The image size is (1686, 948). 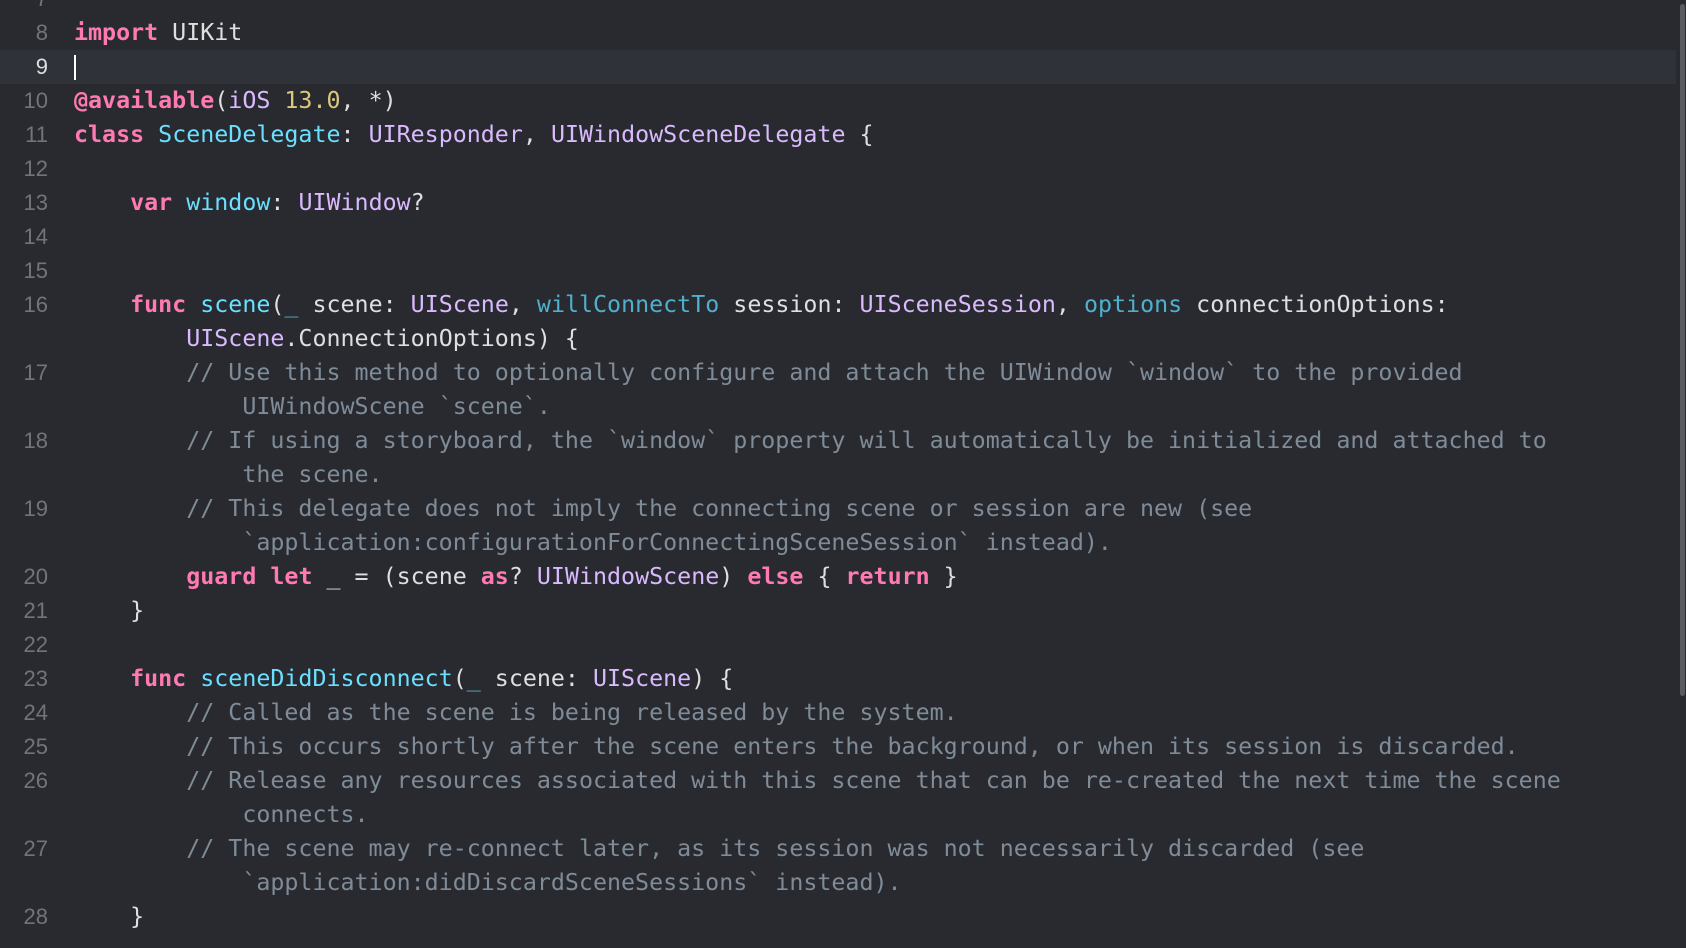 What do you see at coordinates (312, 474) in the screenshot?
I see `code-token: the scene.` at bounding box center [312, 474].